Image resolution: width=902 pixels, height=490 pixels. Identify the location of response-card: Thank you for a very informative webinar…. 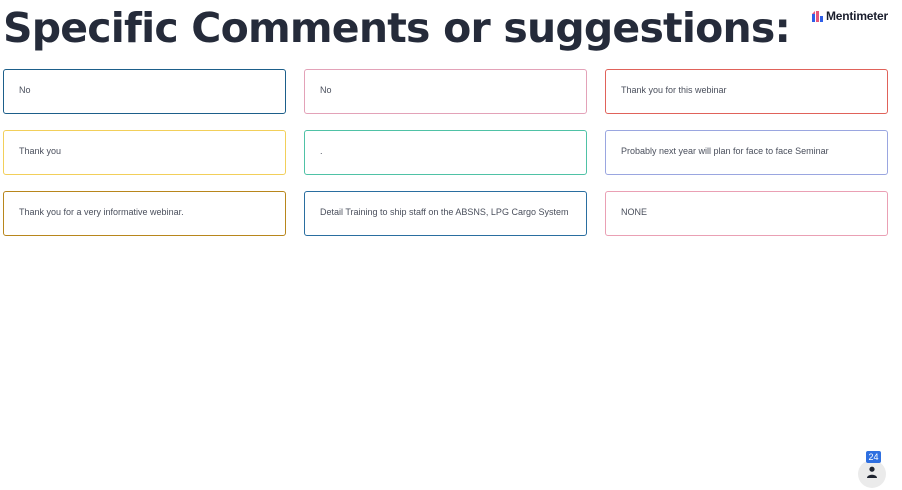
(144, 213).